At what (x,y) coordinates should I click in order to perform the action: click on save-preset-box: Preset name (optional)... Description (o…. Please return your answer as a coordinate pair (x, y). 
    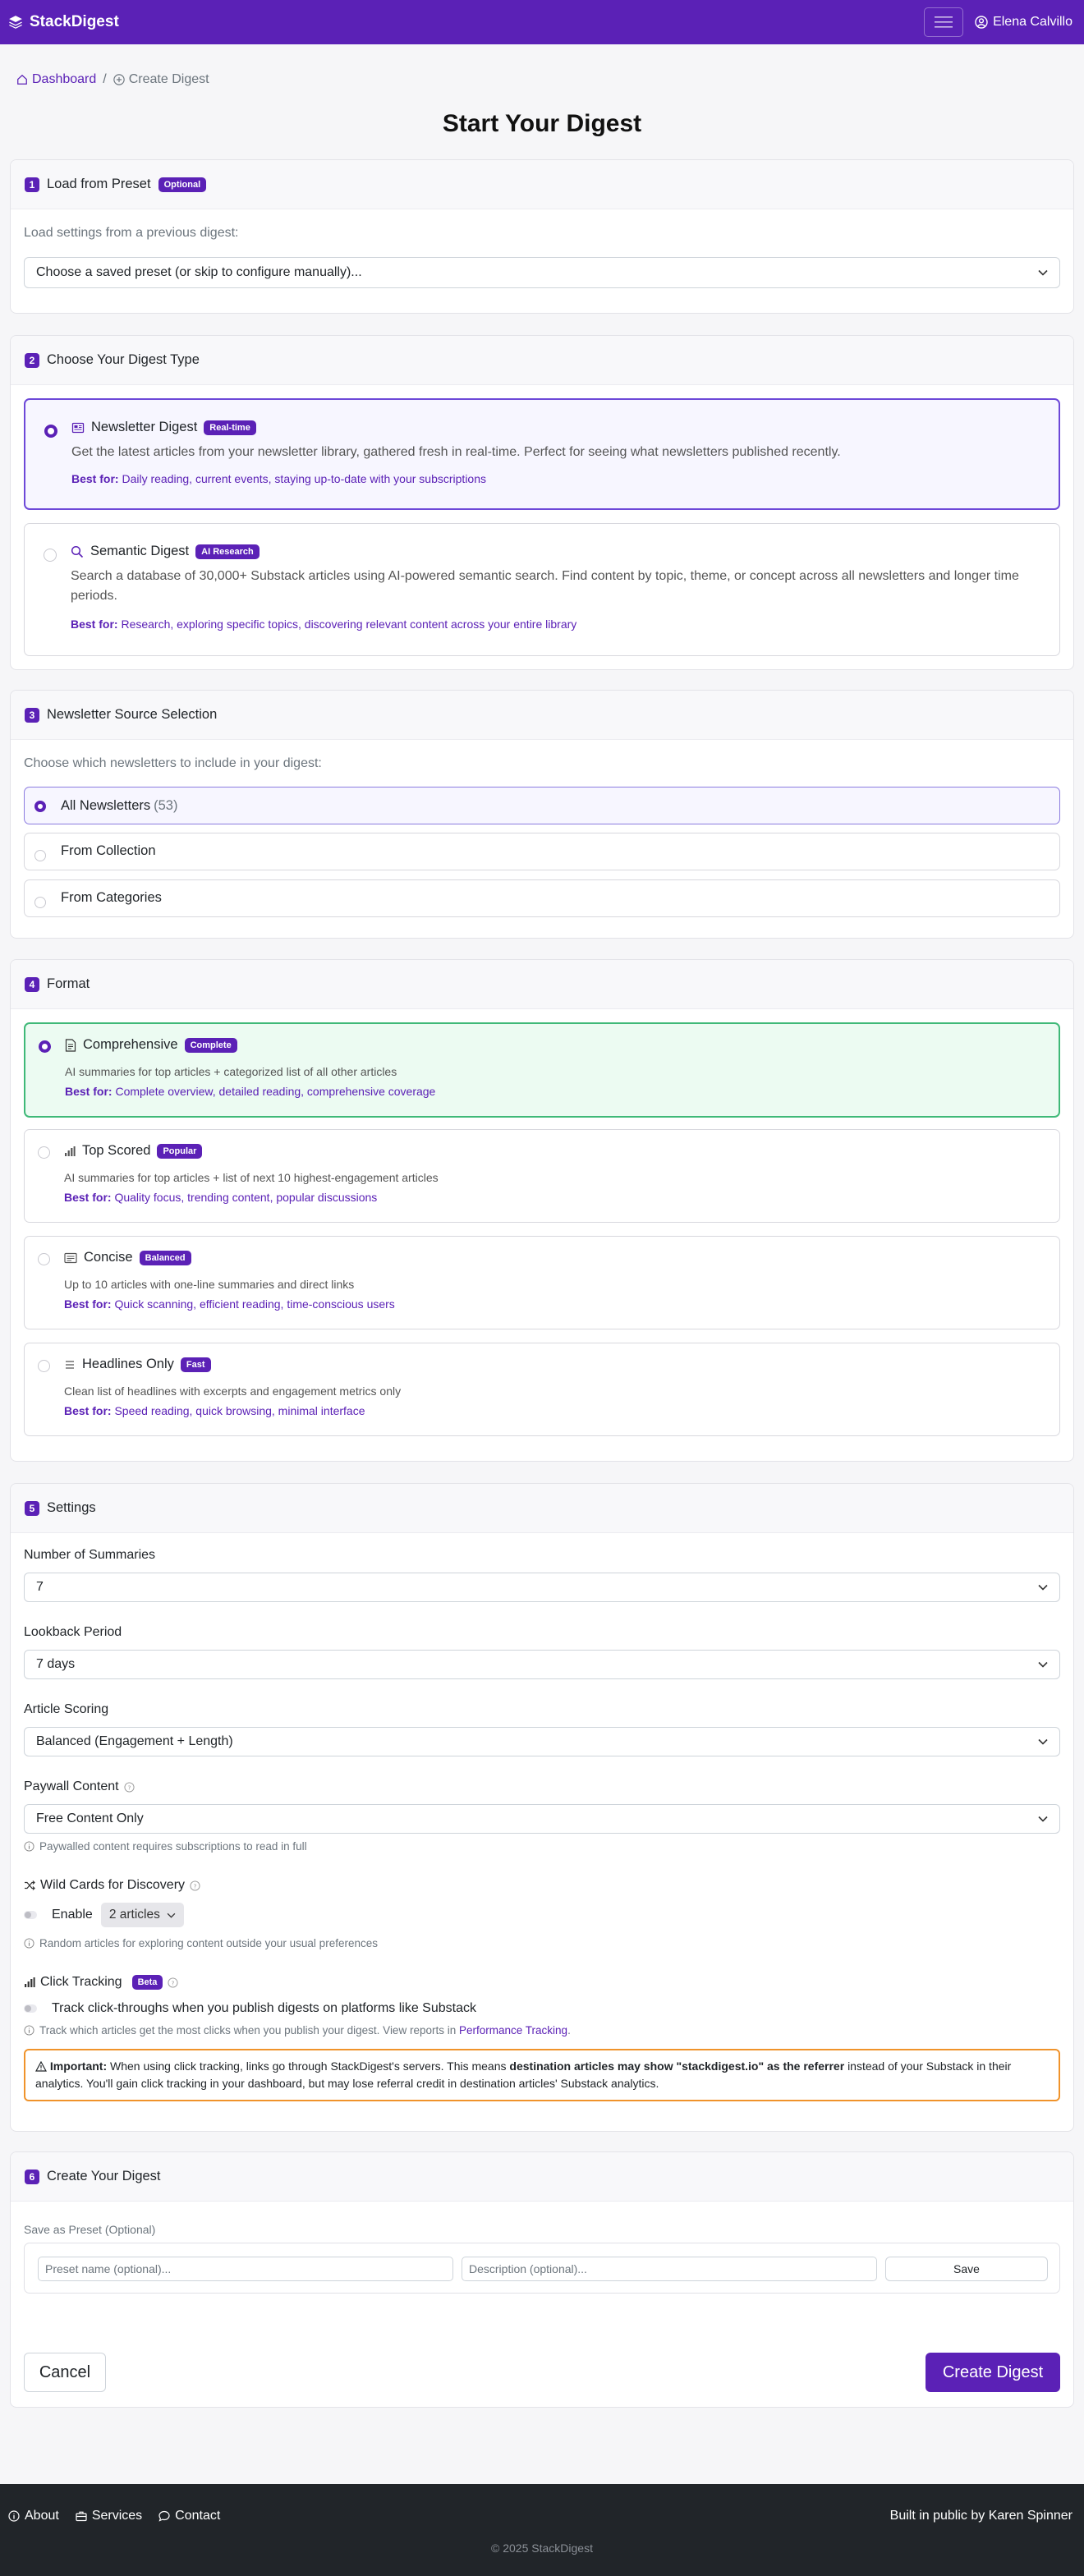
    Looking at the image, I should click on (542, 2268).